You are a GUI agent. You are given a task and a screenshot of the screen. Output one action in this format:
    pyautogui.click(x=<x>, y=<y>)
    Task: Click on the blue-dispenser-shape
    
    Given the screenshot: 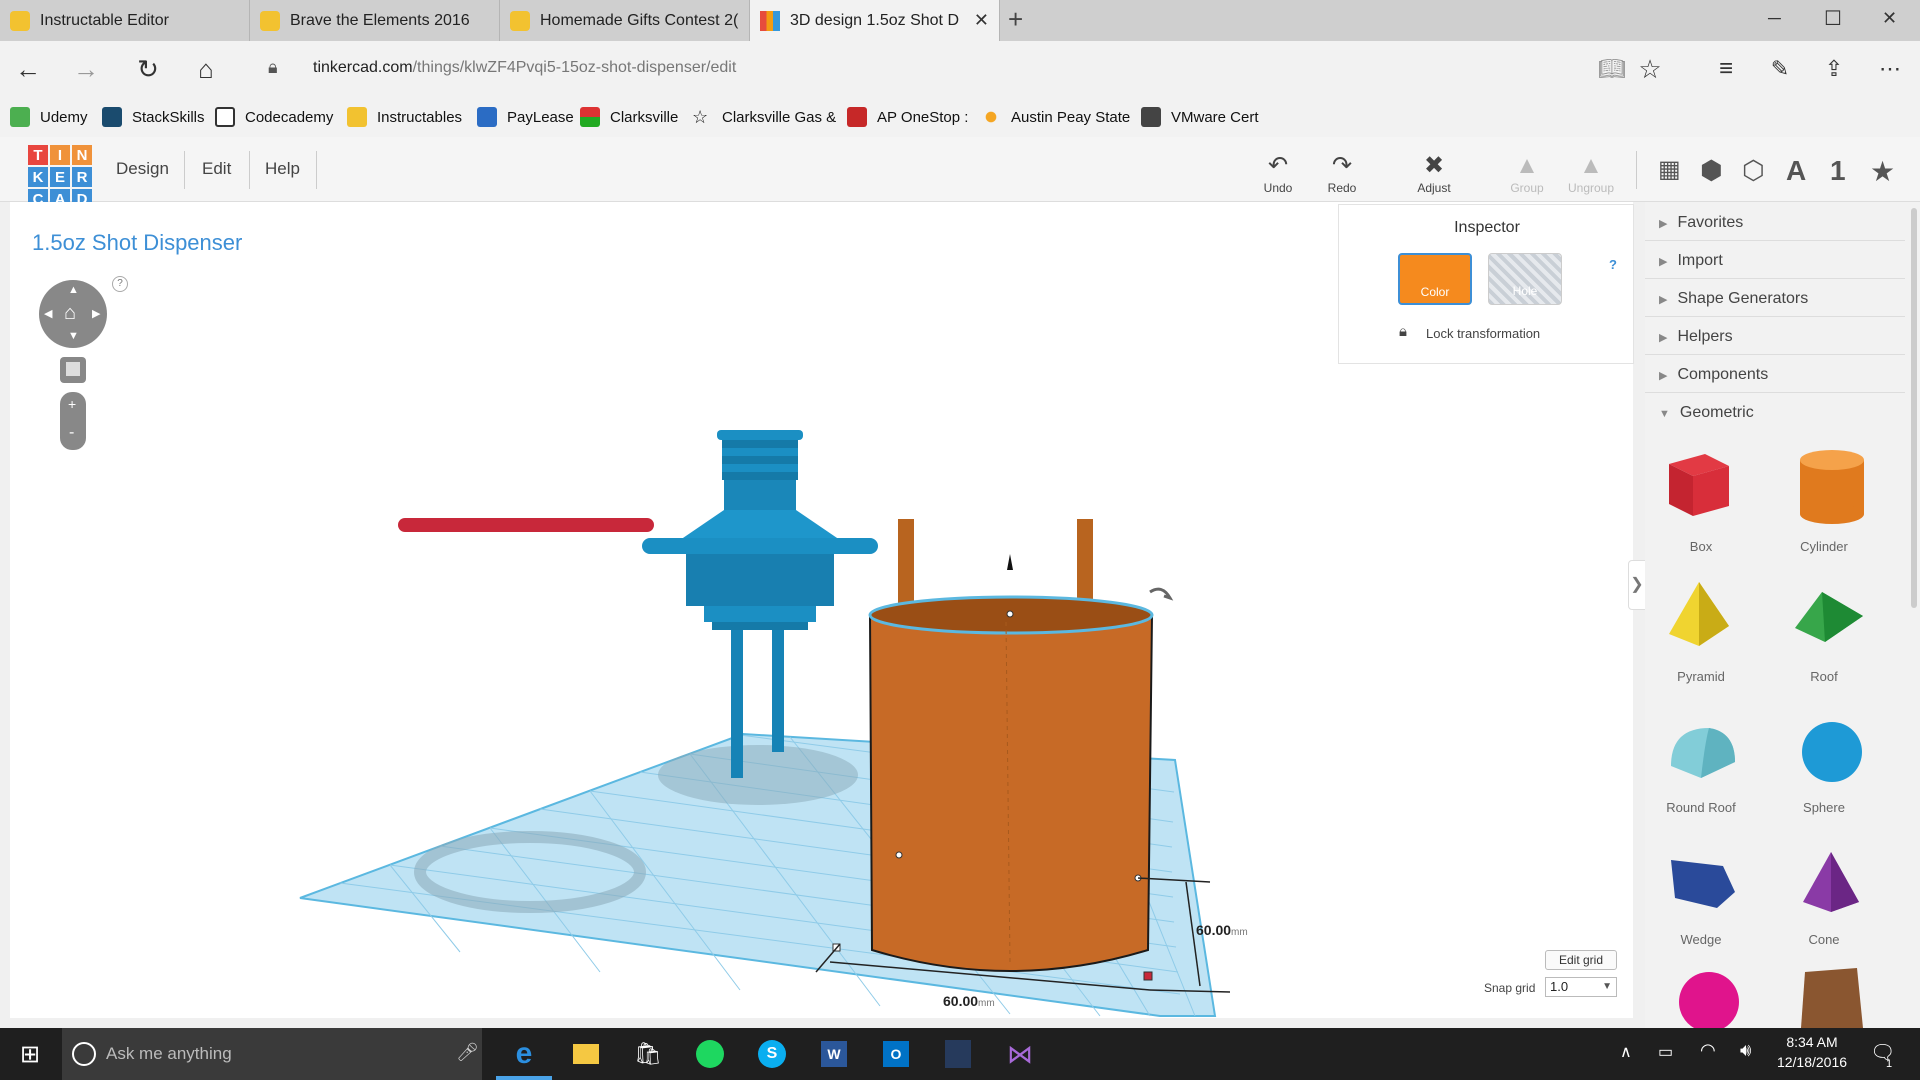 What is the action you would take?
    pyautogui.click(x=760, y=604)
    